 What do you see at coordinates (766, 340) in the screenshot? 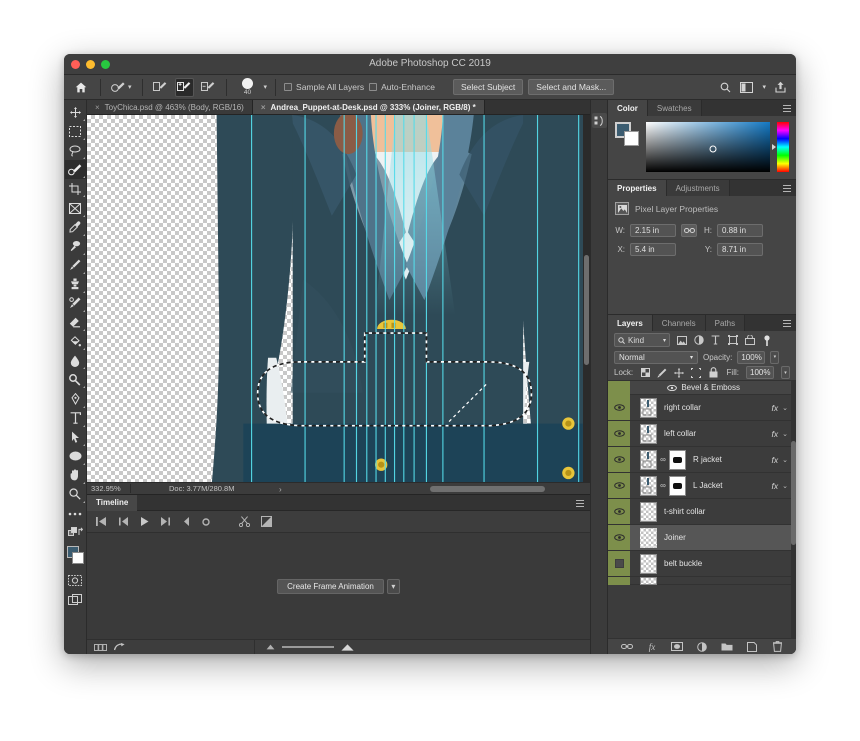
I see `filter-toggle-icon` at bounding box center [766, 340].